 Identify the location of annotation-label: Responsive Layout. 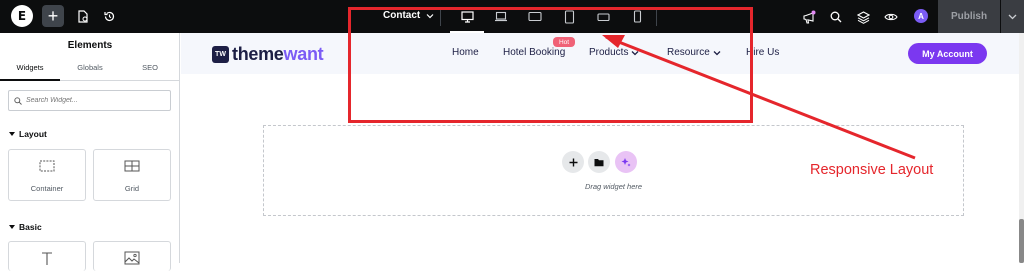
(872, 170).